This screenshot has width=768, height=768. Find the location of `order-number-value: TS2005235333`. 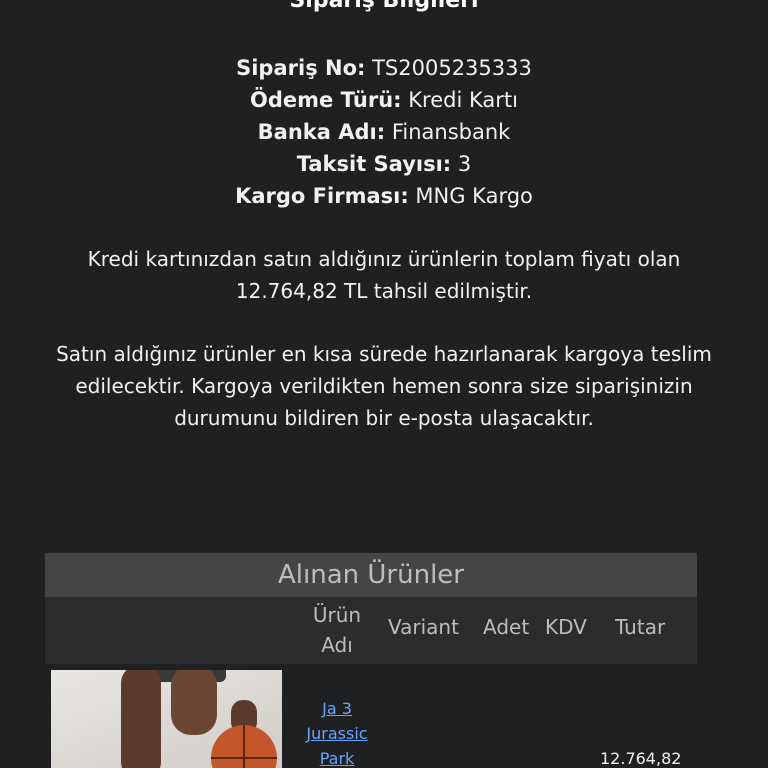

order-number-value: TS2005235333 is located at coordinates (452, 68).